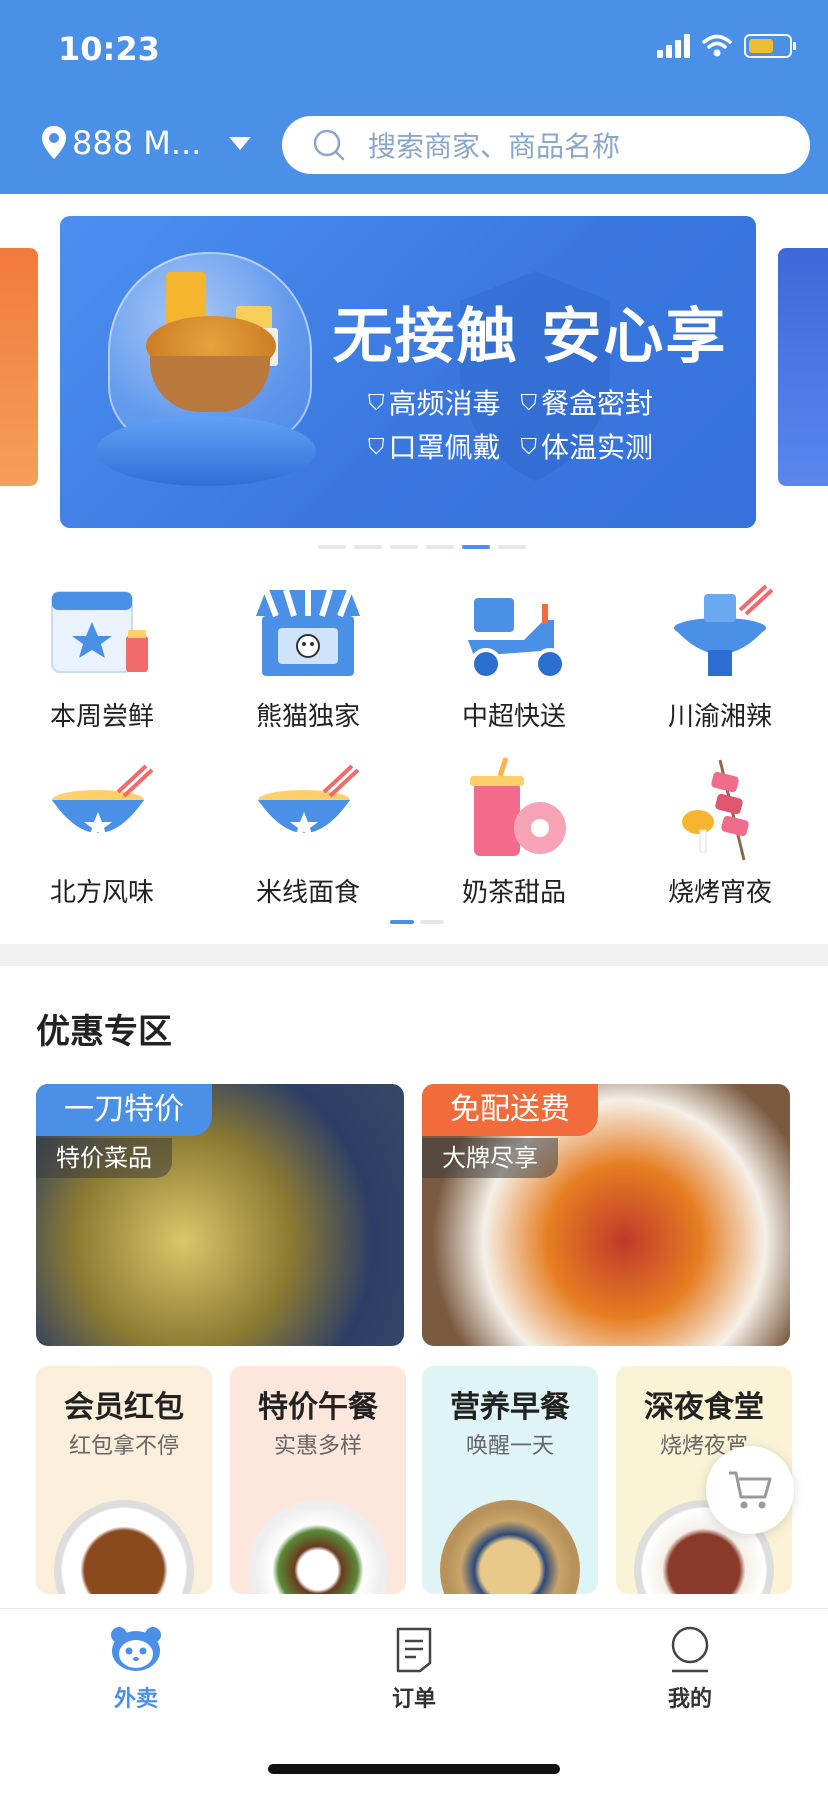 The height and width of the screenshot is (1793, 828). I want to click on category-item: 熊猫独家, so click(308, 656).